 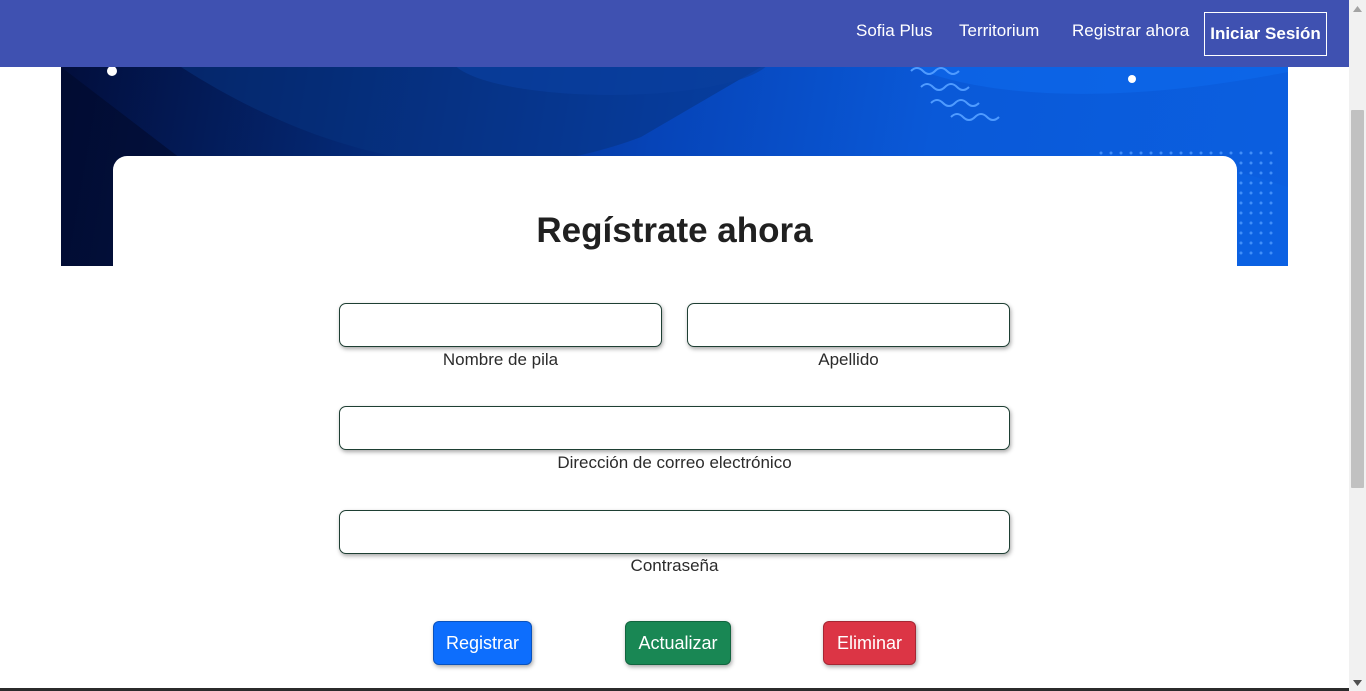 What do you see at coordinates (1357, 682) in the screenshot?
I see `scroll-down-arrow-icon` at bounding box center [1357, 682].